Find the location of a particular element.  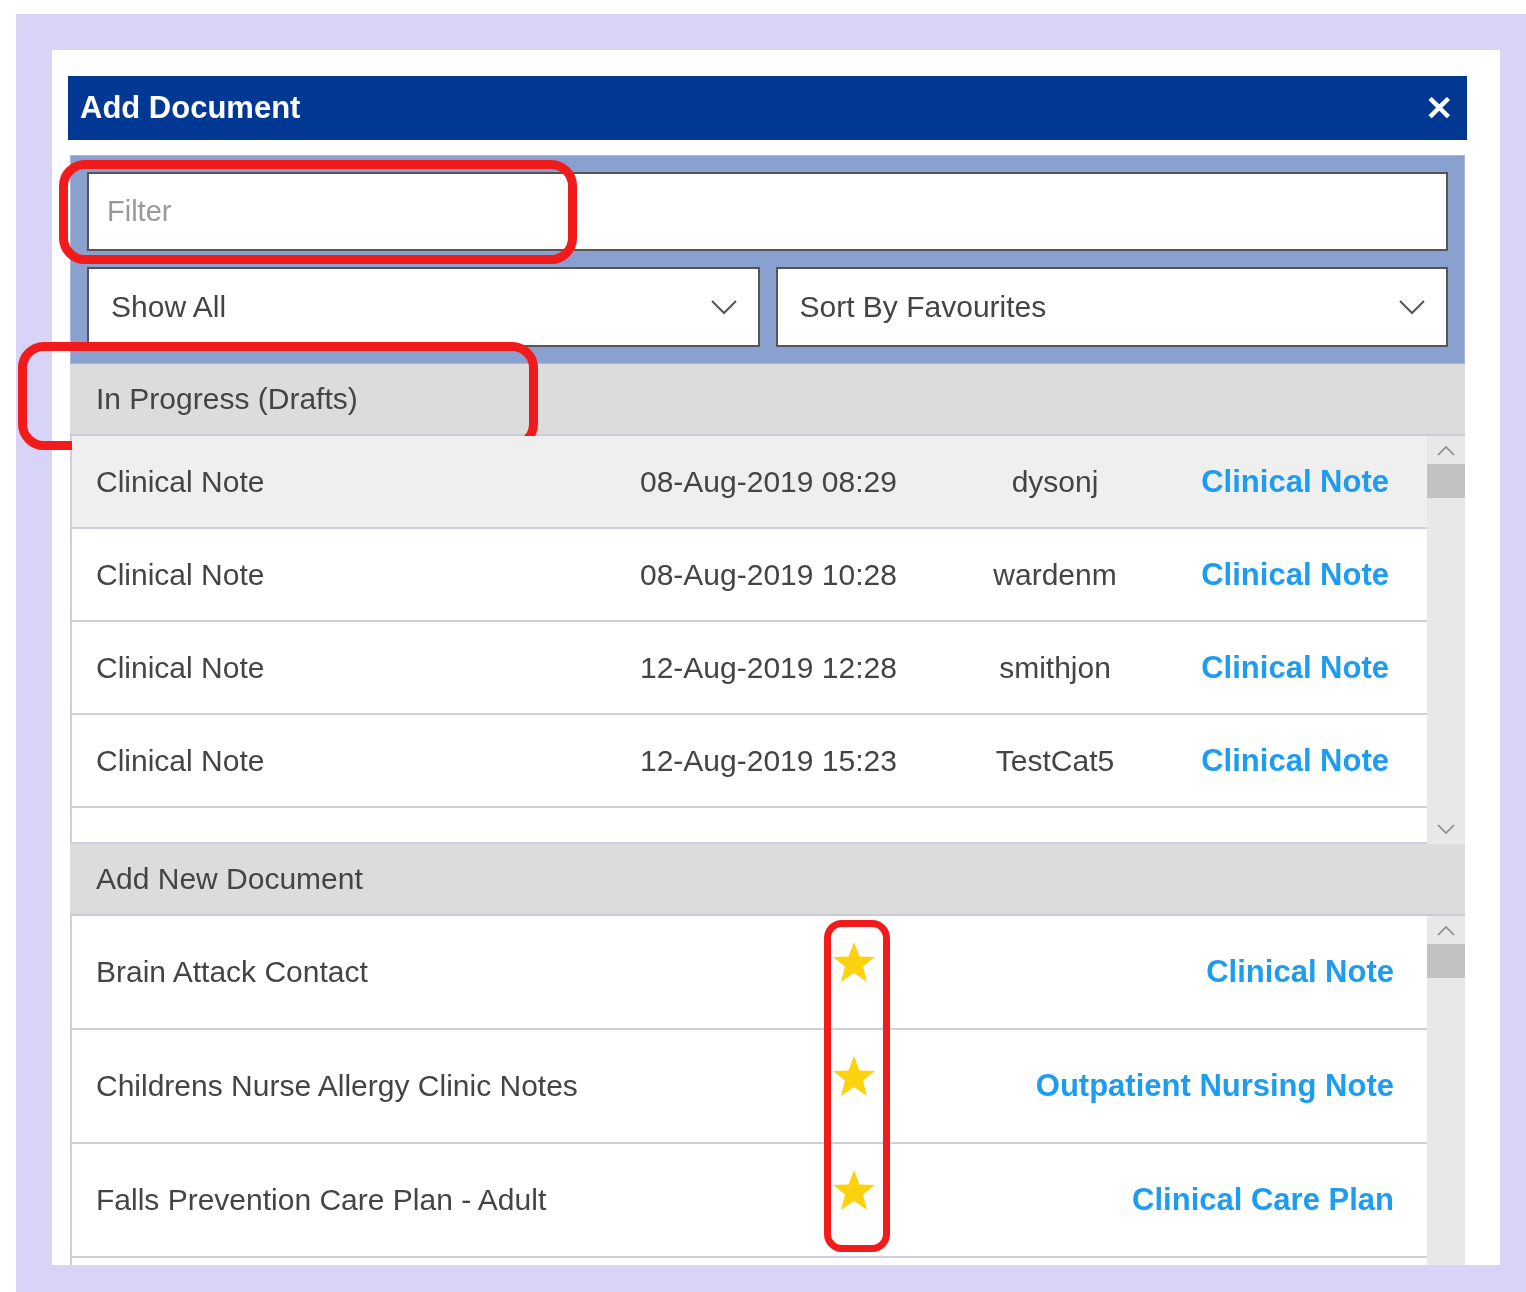

date-time: 08-Aug-2019 10:28 is located at coordinates (769, 574).